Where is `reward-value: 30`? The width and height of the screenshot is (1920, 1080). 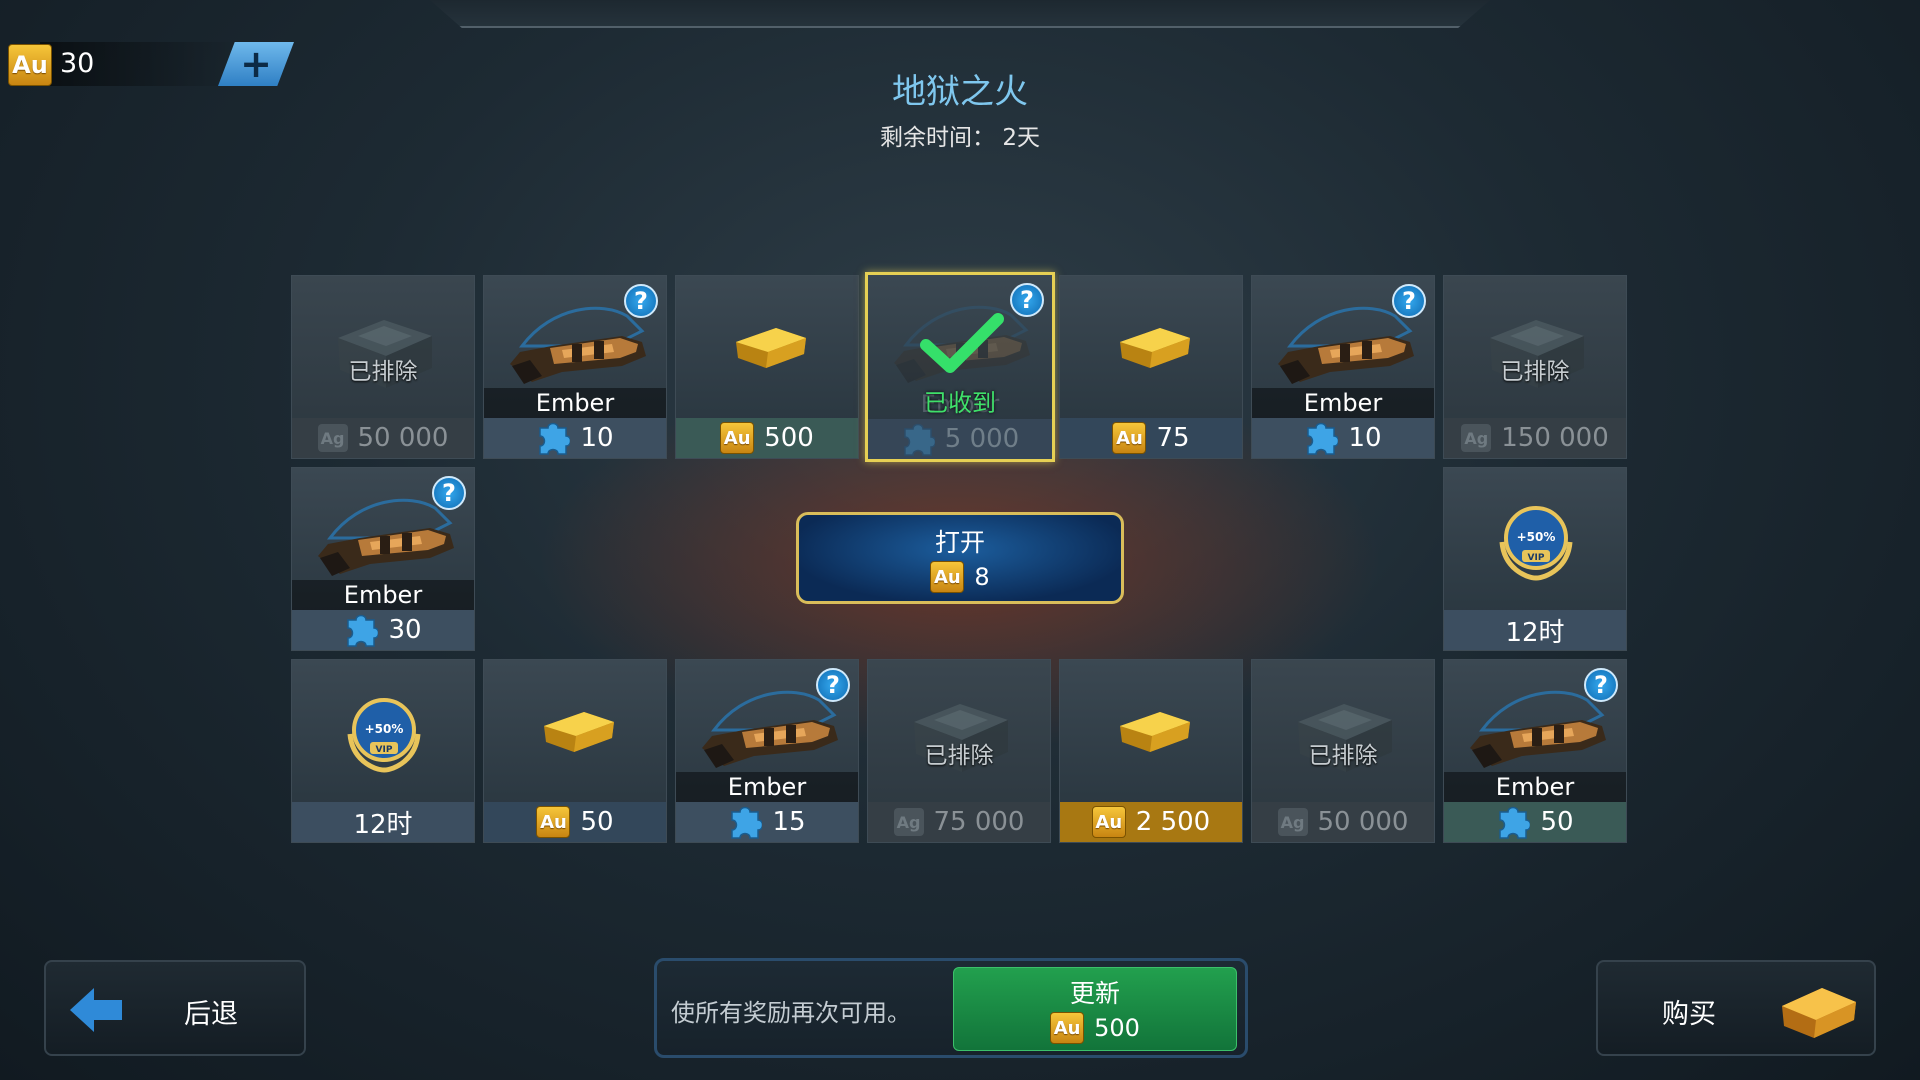
reward-value: 30 is located at coordinates (405, 630).